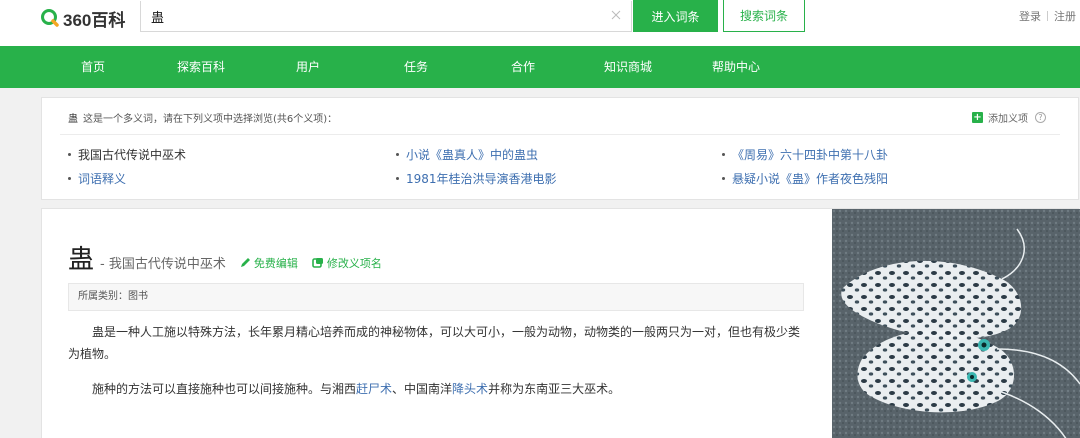  Describe the element at coordinates (275, 263) in the screenshot. I see `free-edit-label: 免费编辑` at that location.